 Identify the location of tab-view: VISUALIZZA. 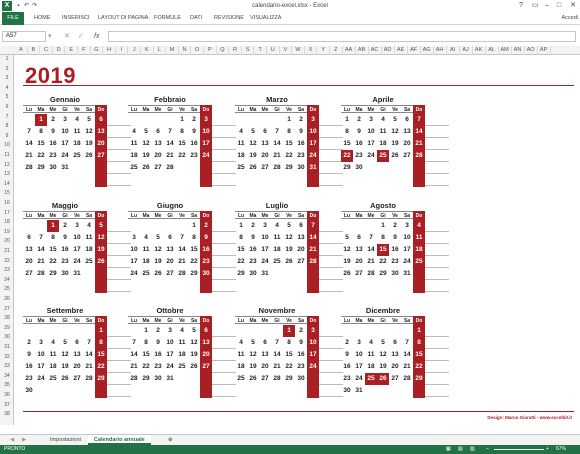
(265, 18).